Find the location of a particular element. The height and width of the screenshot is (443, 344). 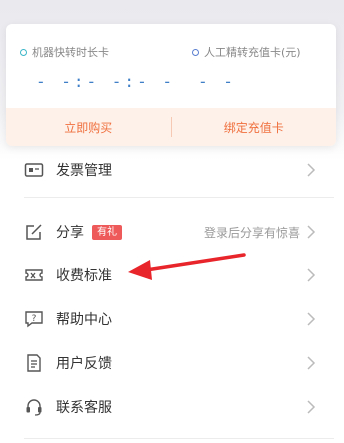

machine-quota: 机器快转时长卡 - -:- -:- - is located at coordinates (97, 67).